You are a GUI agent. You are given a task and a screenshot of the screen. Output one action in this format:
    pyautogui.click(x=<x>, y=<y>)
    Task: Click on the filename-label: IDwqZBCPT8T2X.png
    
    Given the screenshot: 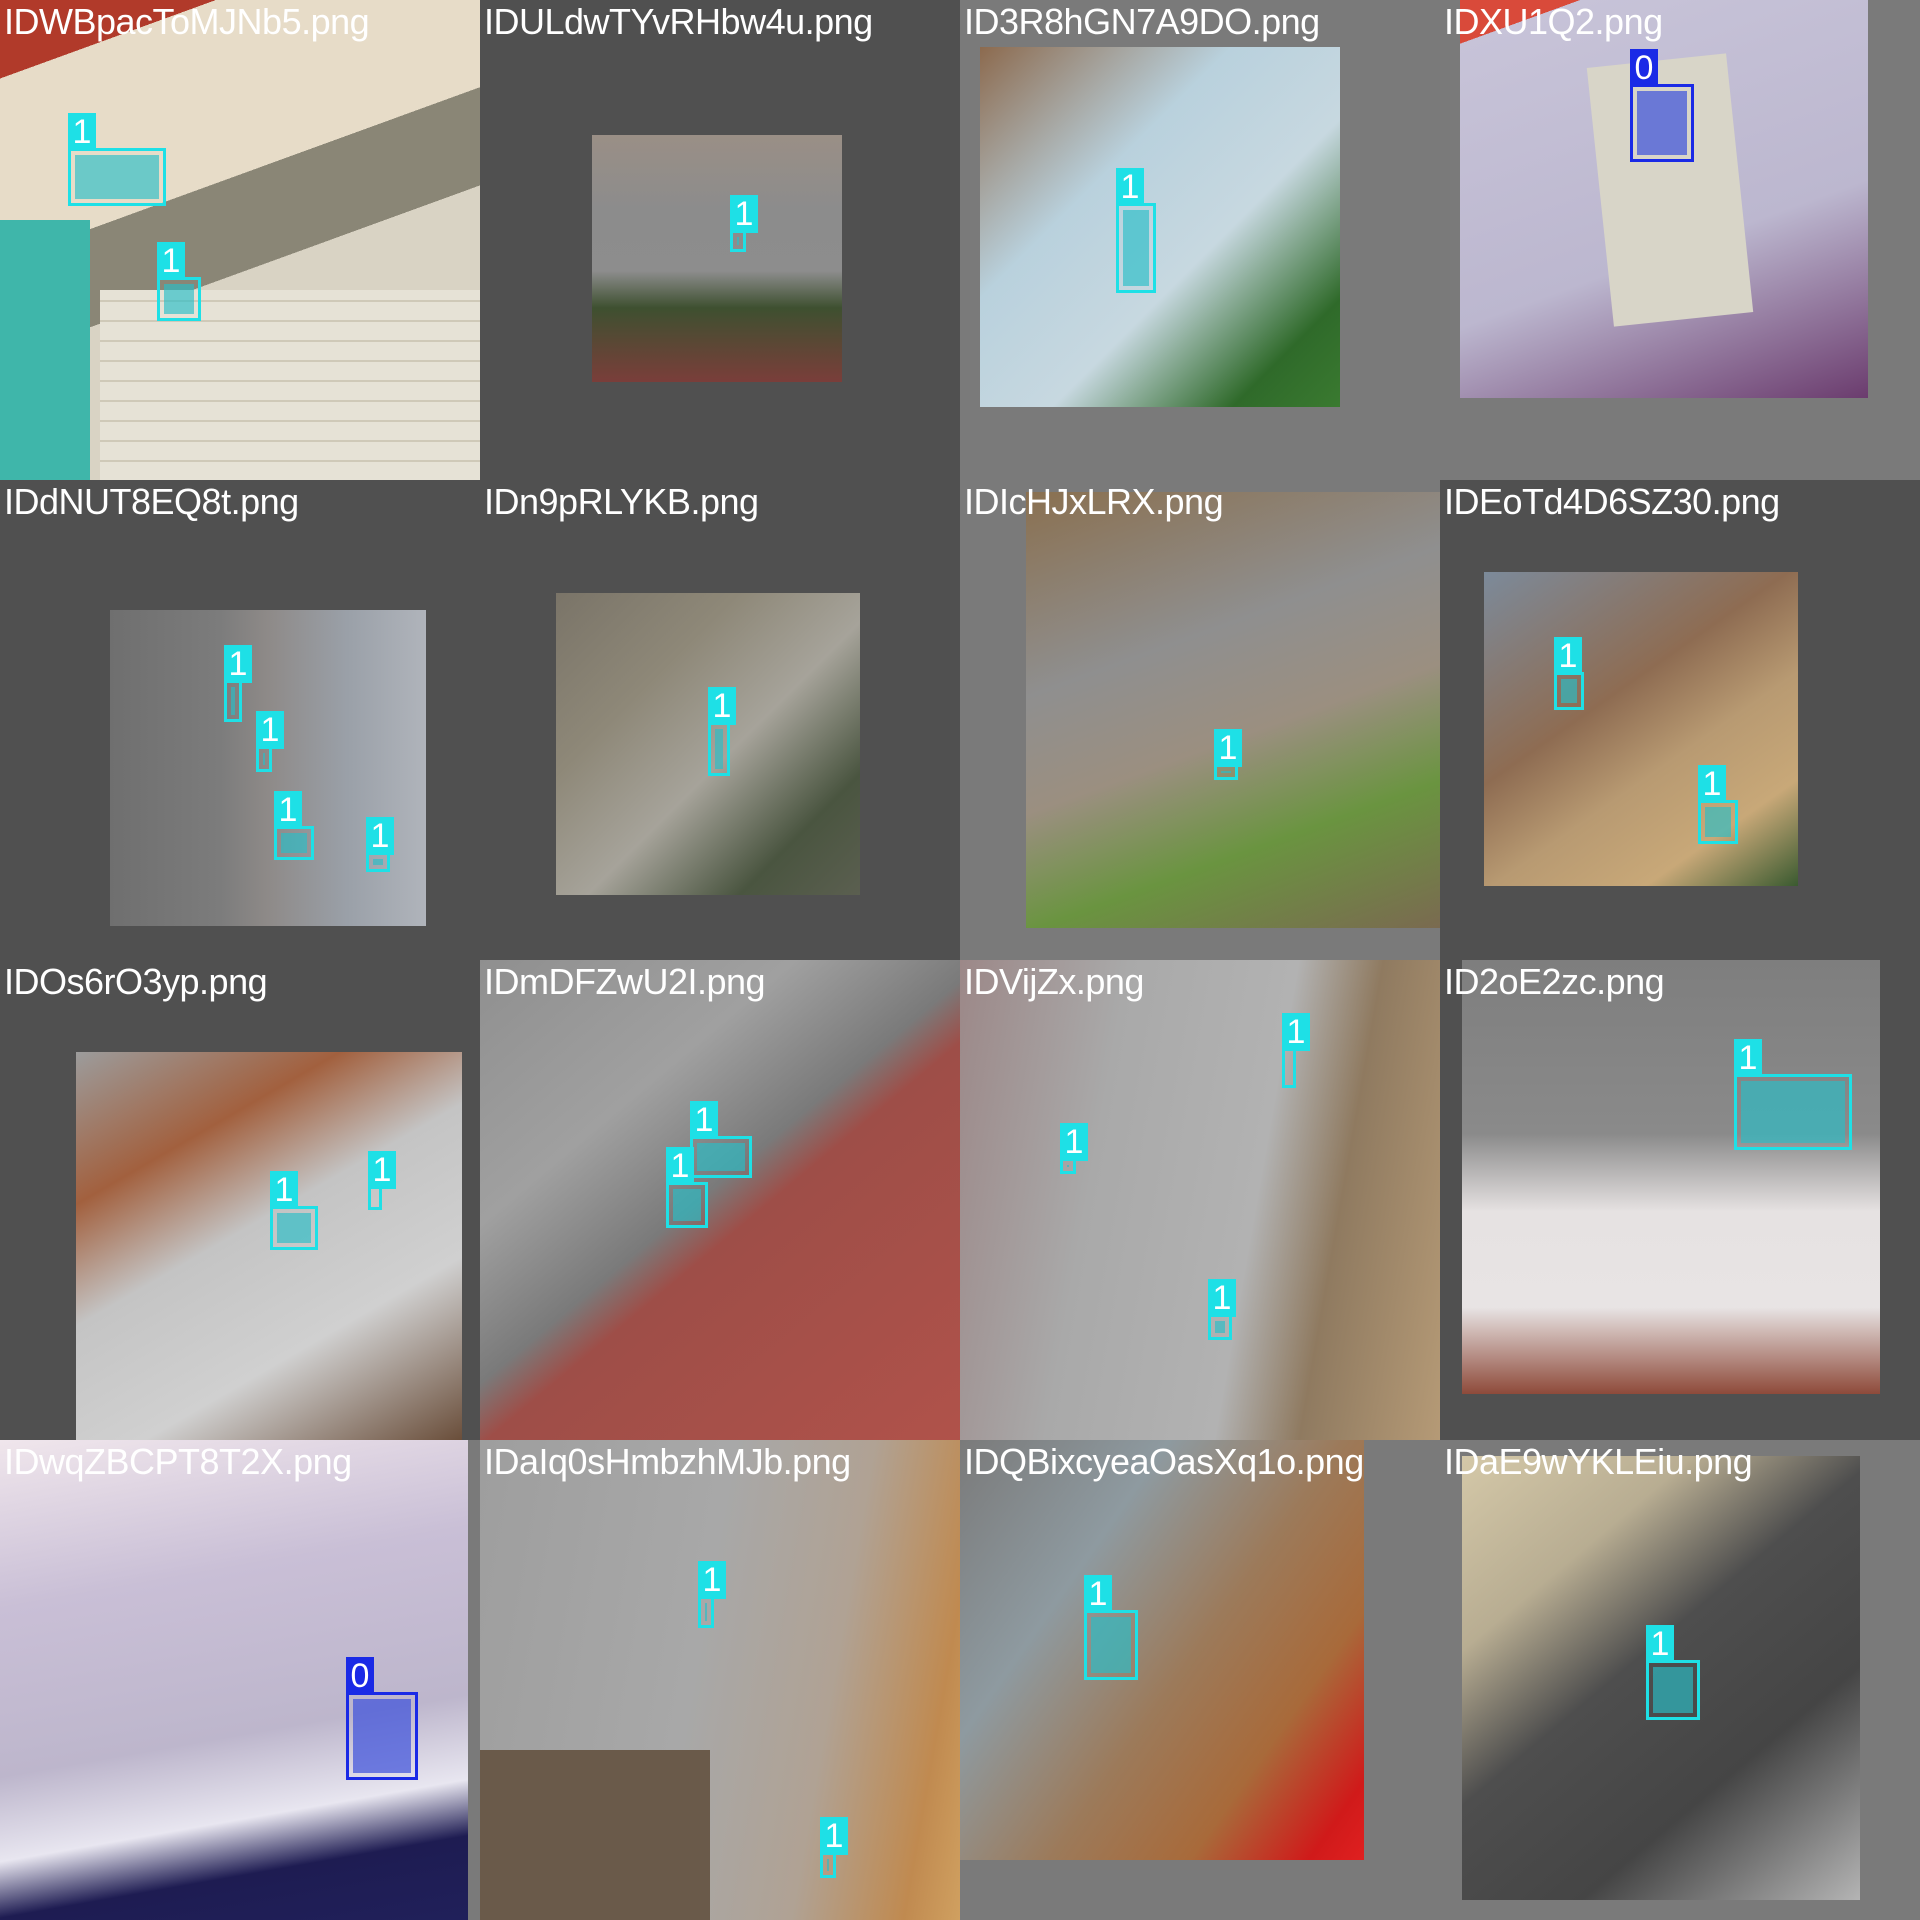 What is the action you would take?
    pyautogui.click(x=178, y=1461)
    